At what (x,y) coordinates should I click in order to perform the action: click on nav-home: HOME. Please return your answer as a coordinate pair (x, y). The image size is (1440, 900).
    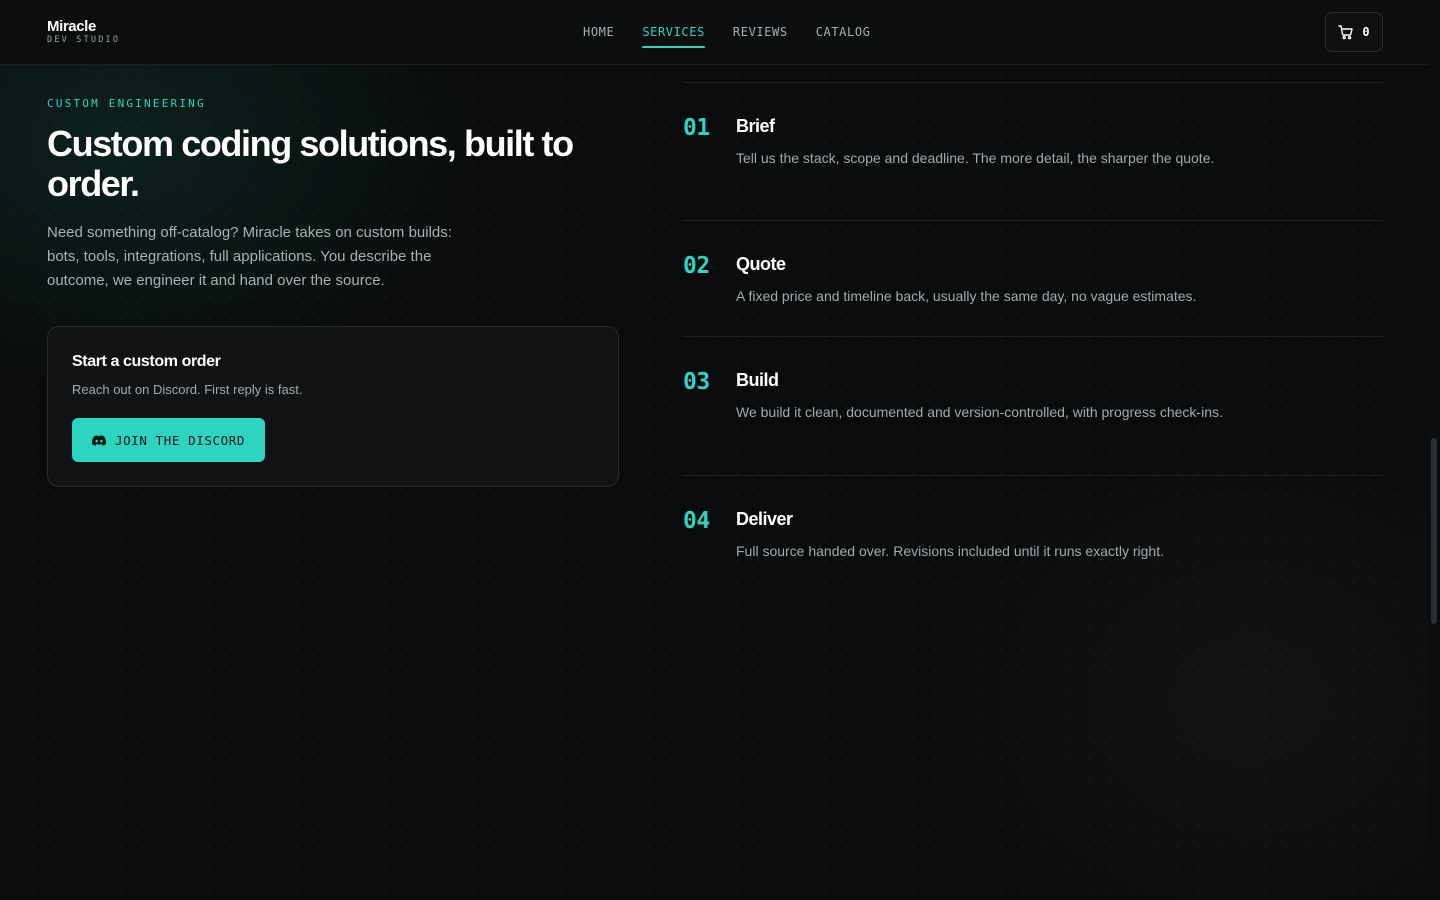
    Looking at the image, I should click on (598, 32).